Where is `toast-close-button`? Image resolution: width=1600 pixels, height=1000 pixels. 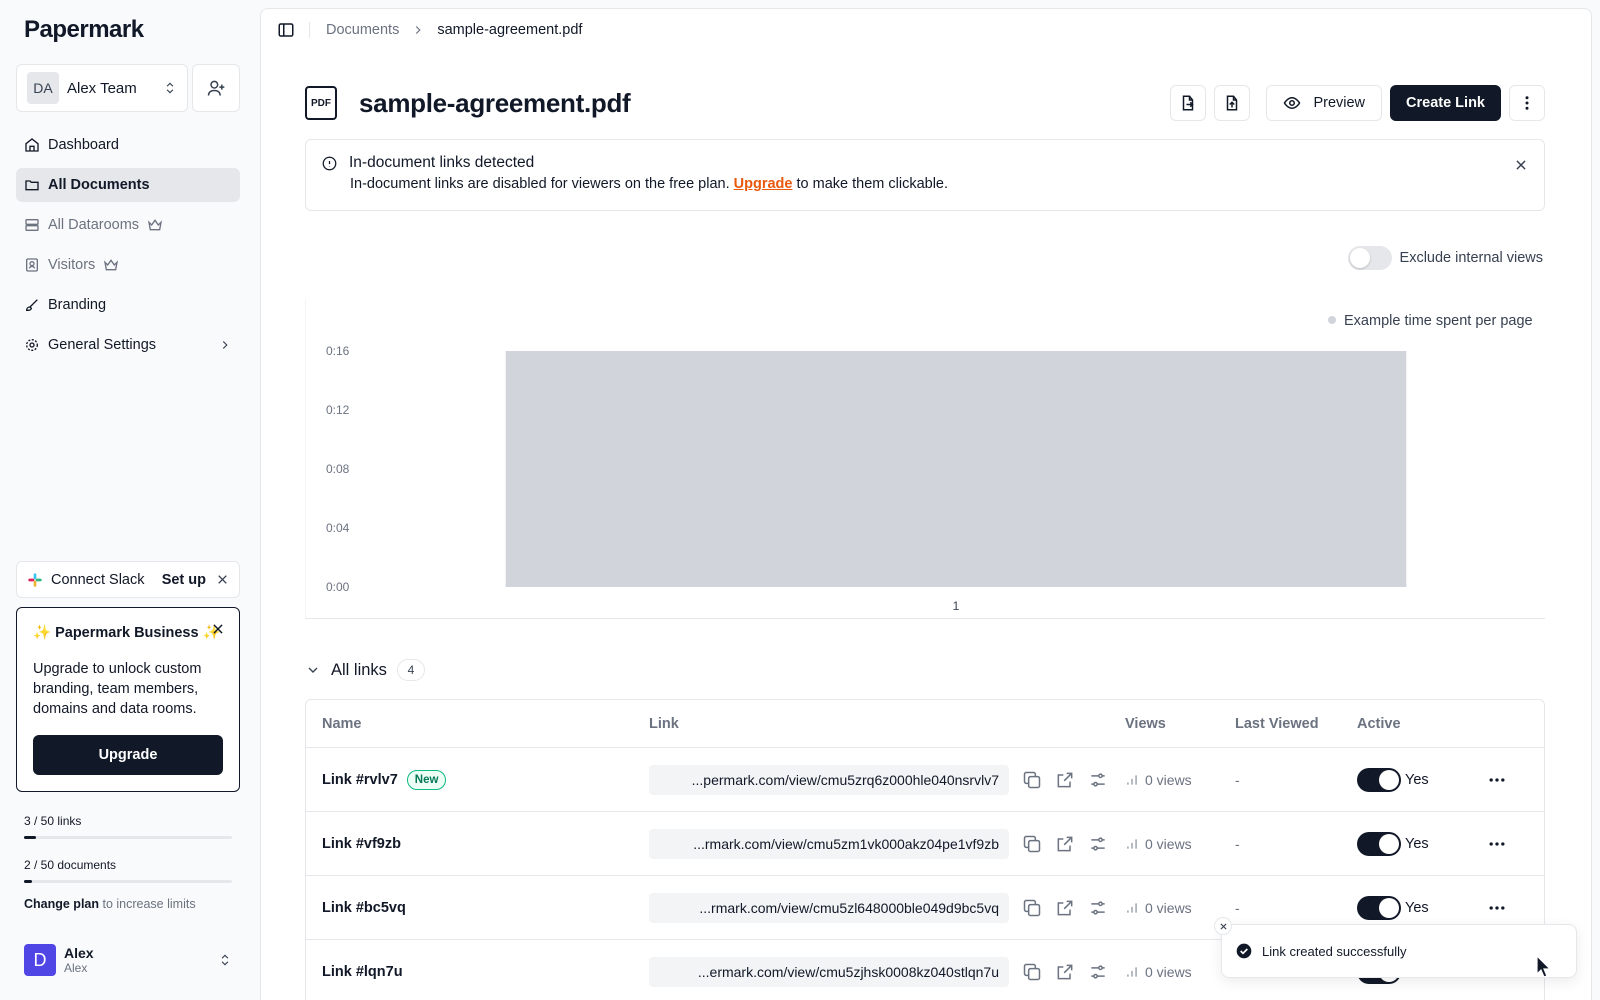
toast-close-button is located at coordinates (1223, 926).